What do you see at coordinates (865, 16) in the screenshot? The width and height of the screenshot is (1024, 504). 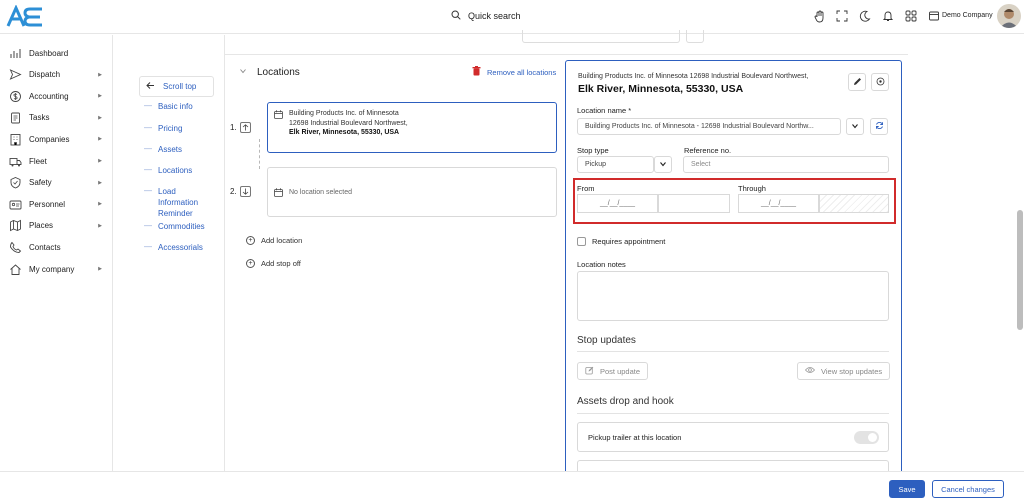 I see `moon-icon` at bounding box center [865, 16].